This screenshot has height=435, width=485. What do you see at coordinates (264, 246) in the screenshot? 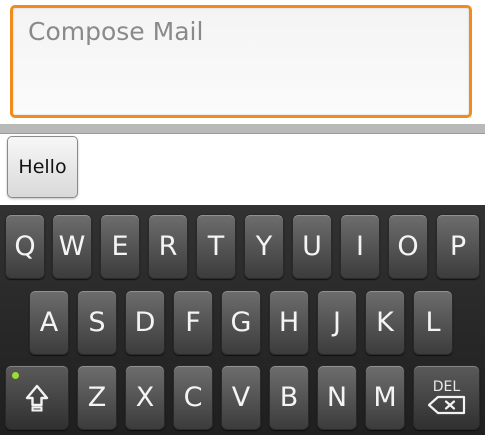
I see `key-y: Y` at bounding box center [264, 246].